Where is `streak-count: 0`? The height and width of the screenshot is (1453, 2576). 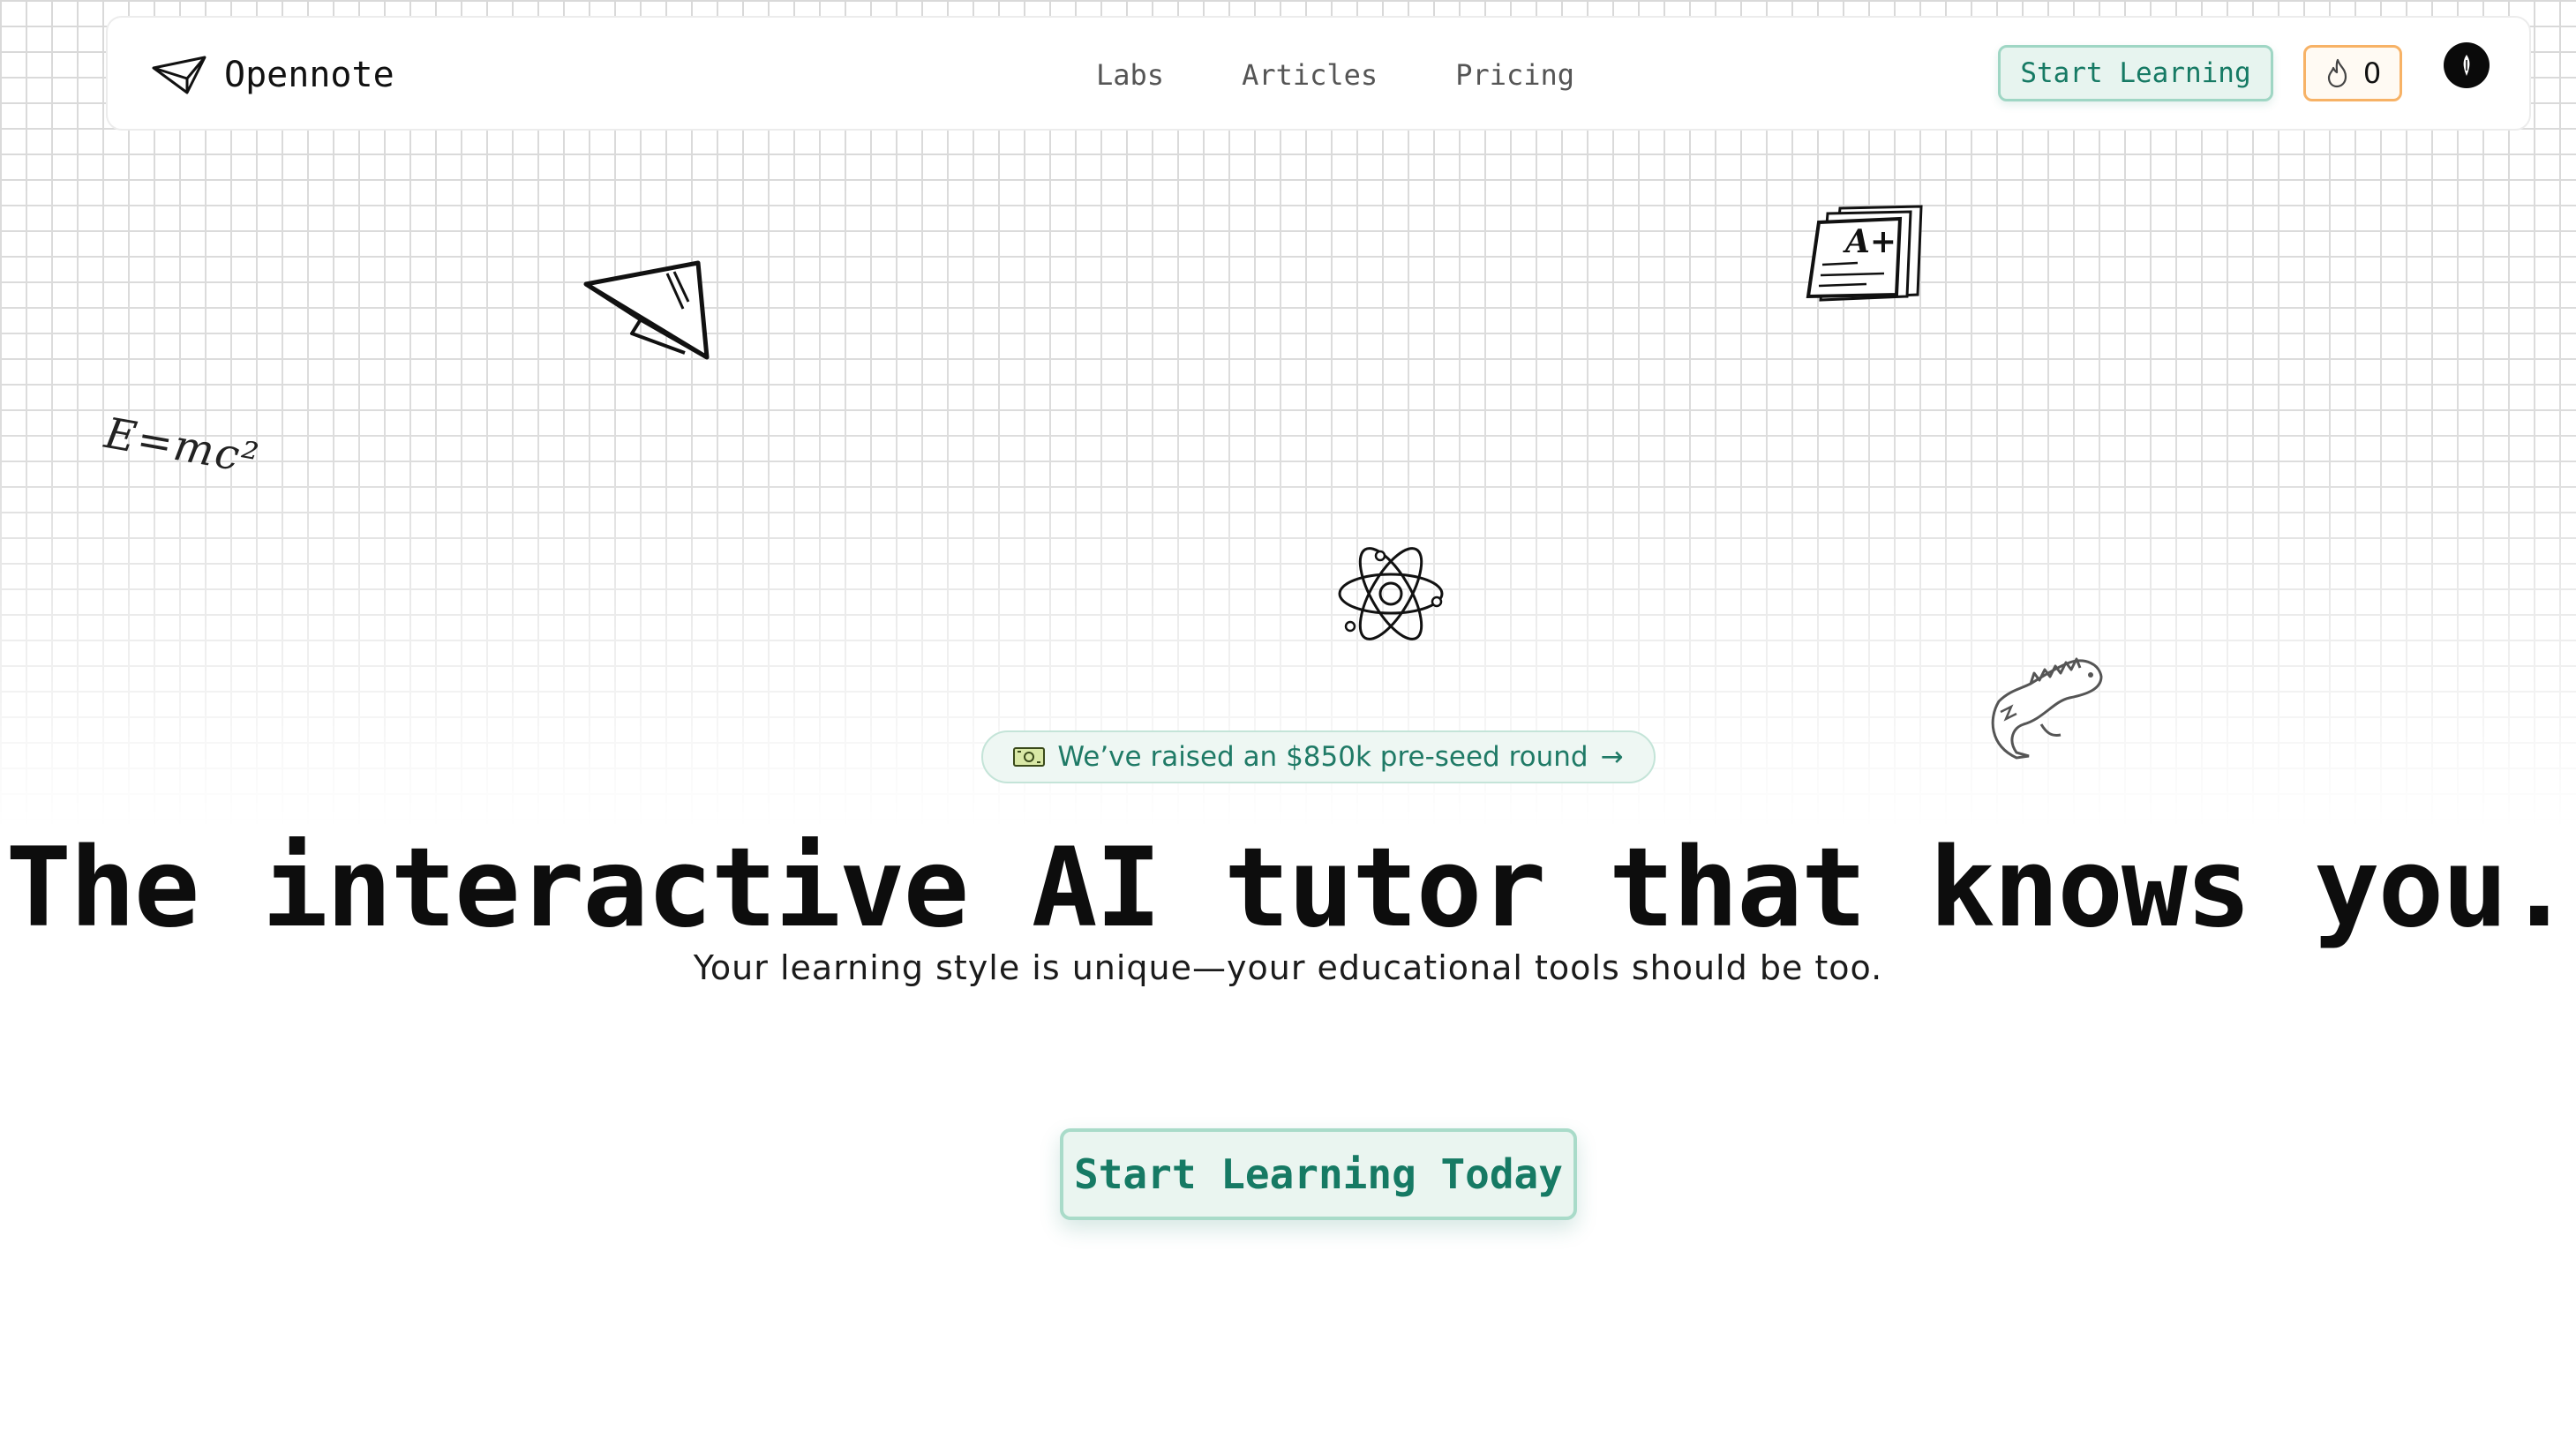
streak-count: 0 is located at coordinates (2372, 73).